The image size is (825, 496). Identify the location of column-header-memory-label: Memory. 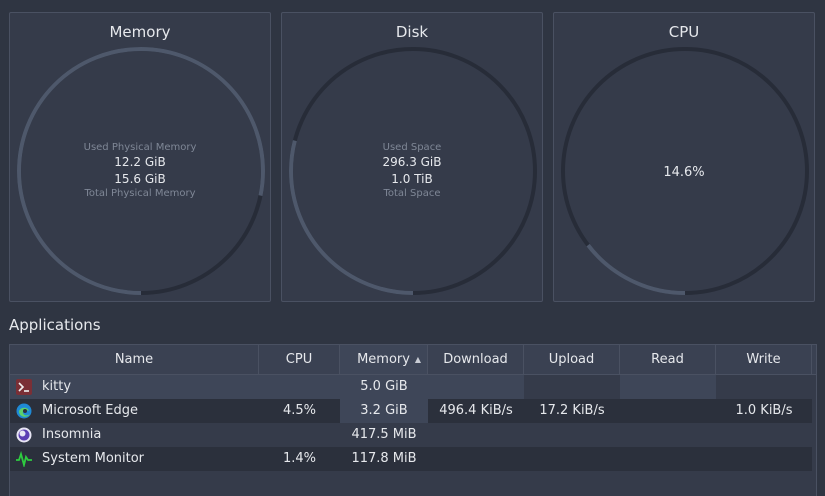
(383, 359).